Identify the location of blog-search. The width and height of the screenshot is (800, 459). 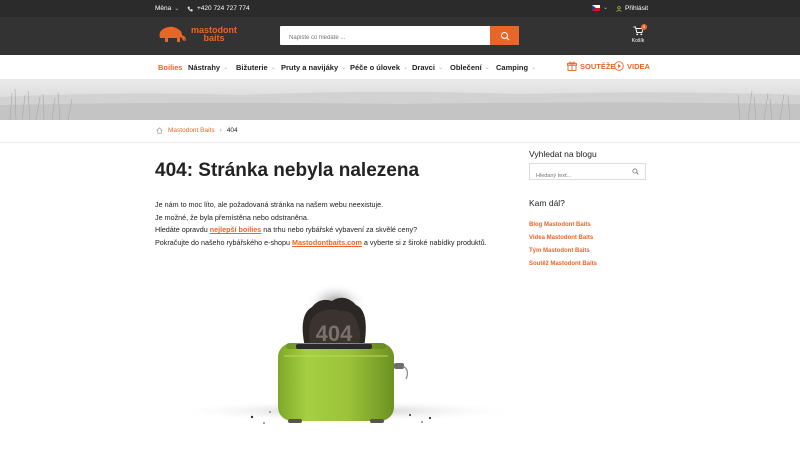
(587, 173).